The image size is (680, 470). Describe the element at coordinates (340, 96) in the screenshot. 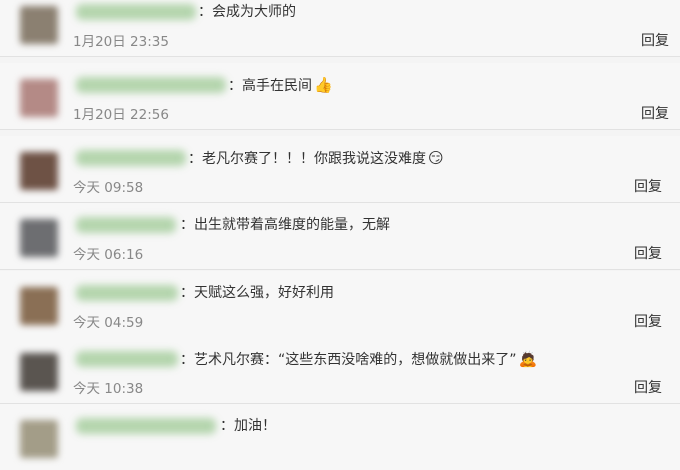

I see `comment-item: ：高手在民间 👍 1月20日 22:56 回复` at that location.